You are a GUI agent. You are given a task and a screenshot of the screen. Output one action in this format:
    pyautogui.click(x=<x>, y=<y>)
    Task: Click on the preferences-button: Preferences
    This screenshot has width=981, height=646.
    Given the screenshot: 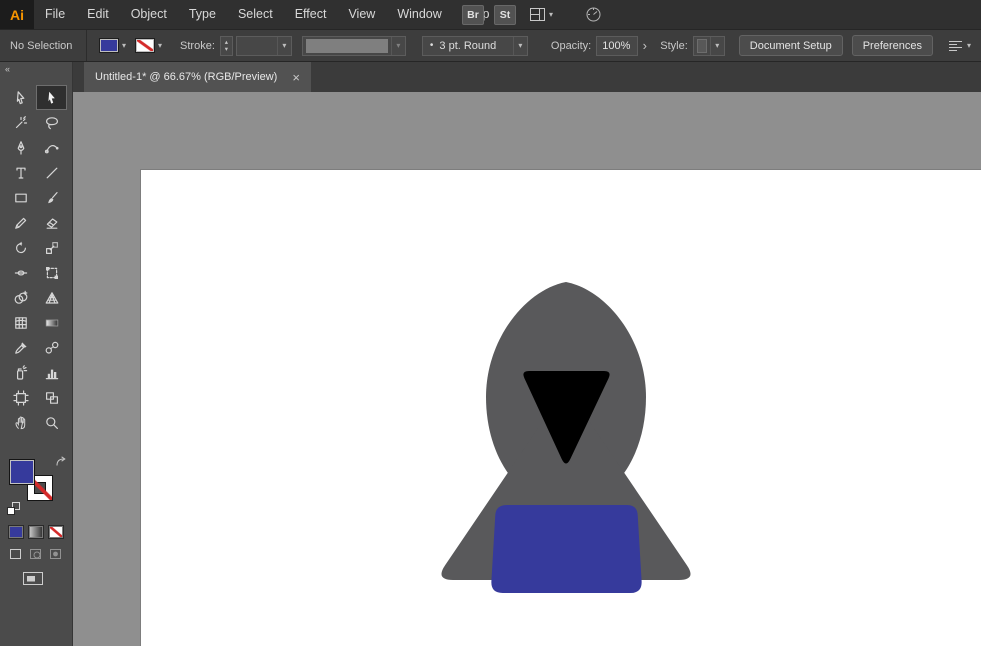 What is the action you would take?
    pyautogui.click(x=892, y=45)
    